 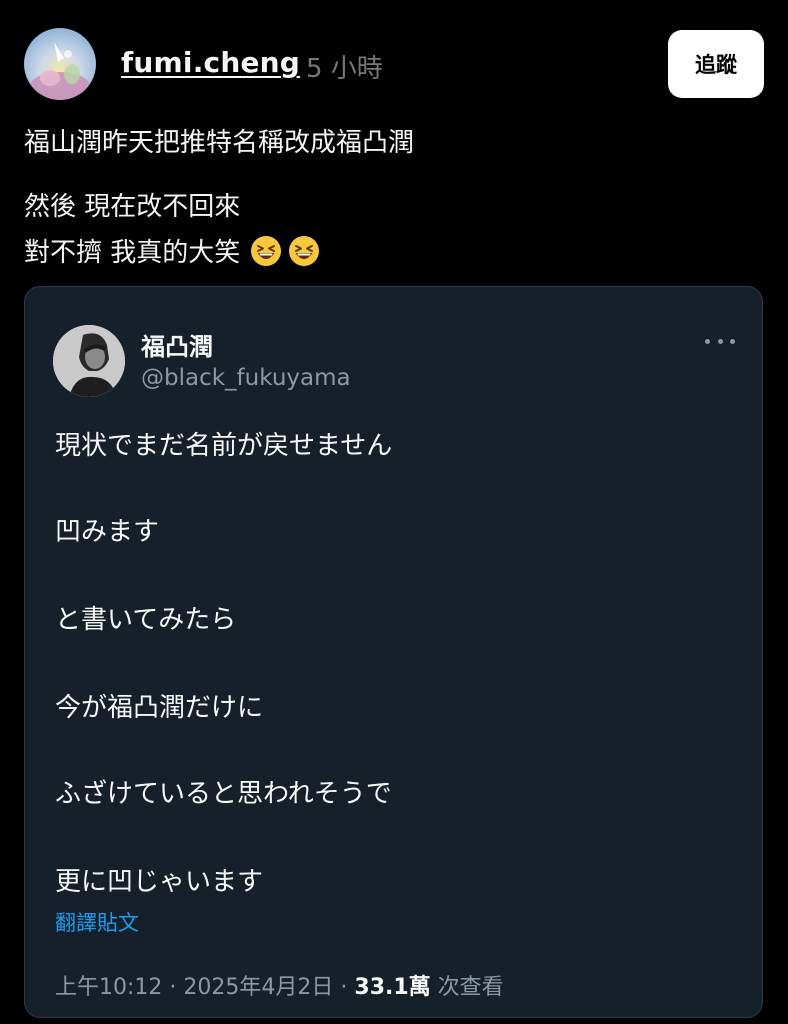 What do you see at coordinates (89, 361) in the screenshot?
I see `embedded-author-avatar` at bounding box center [89, 361].